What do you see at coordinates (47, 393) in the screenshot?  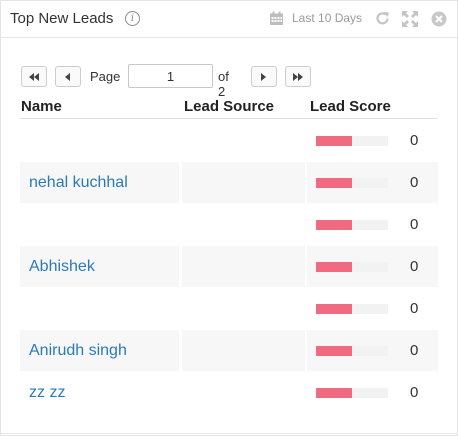 I see `lead-name-link: zz zz` at bounding box center [47, 393].